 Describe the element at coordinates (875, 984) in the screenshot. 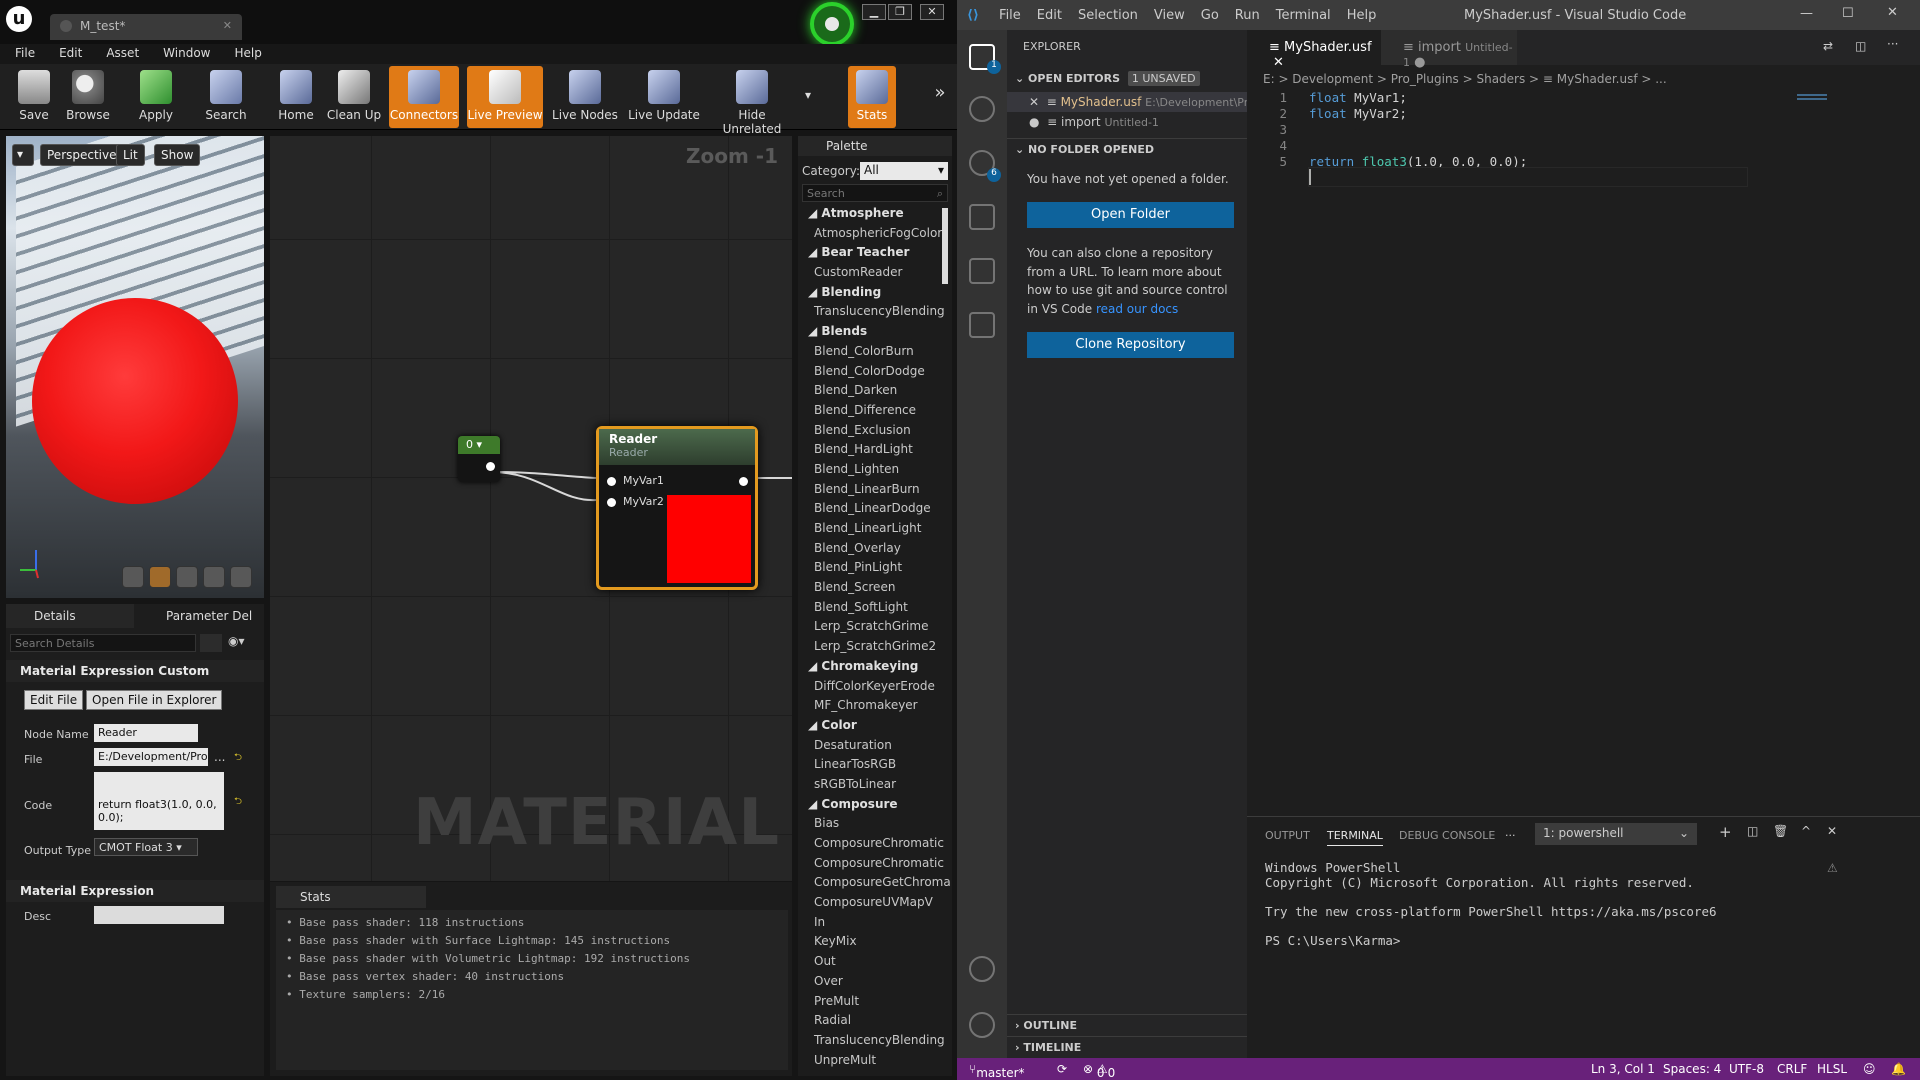

I see `palette-item: Over` at that location.